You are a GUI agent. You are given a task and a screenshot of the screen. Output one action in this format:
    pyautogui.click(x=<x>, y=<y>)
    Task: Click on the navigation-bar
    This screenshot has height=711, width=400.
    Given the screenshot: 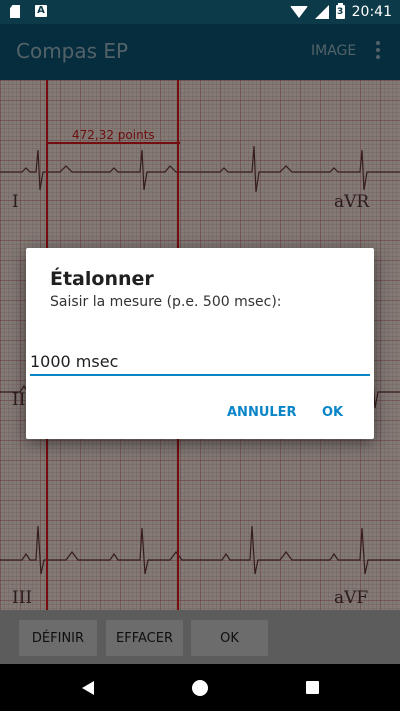 What is the action you would take?
    pyautogui.click(x=200, y=687)
    